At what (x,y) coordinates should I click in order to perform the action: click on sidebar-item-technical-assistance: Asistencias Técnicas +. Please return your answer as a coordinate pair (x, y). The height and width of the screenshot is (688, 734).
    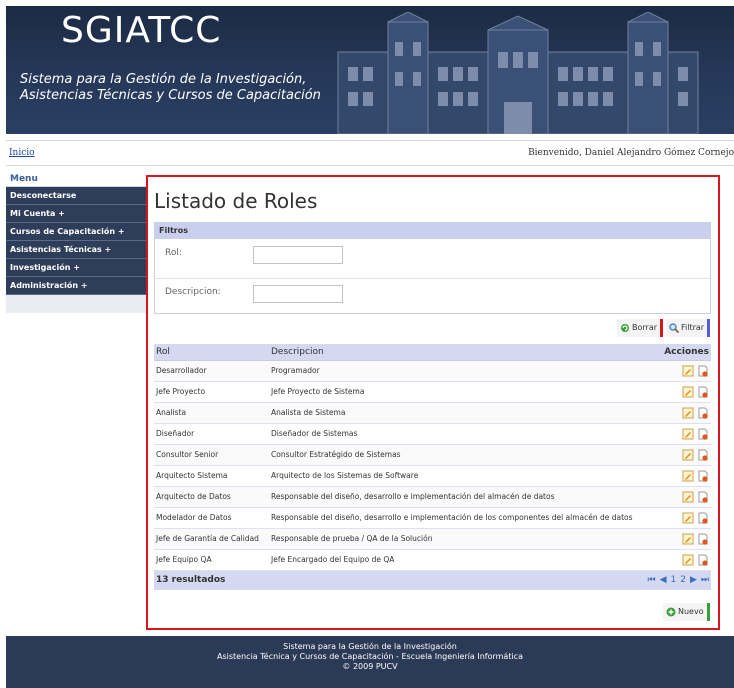
    Looking at the image, I should click on (76, 250).